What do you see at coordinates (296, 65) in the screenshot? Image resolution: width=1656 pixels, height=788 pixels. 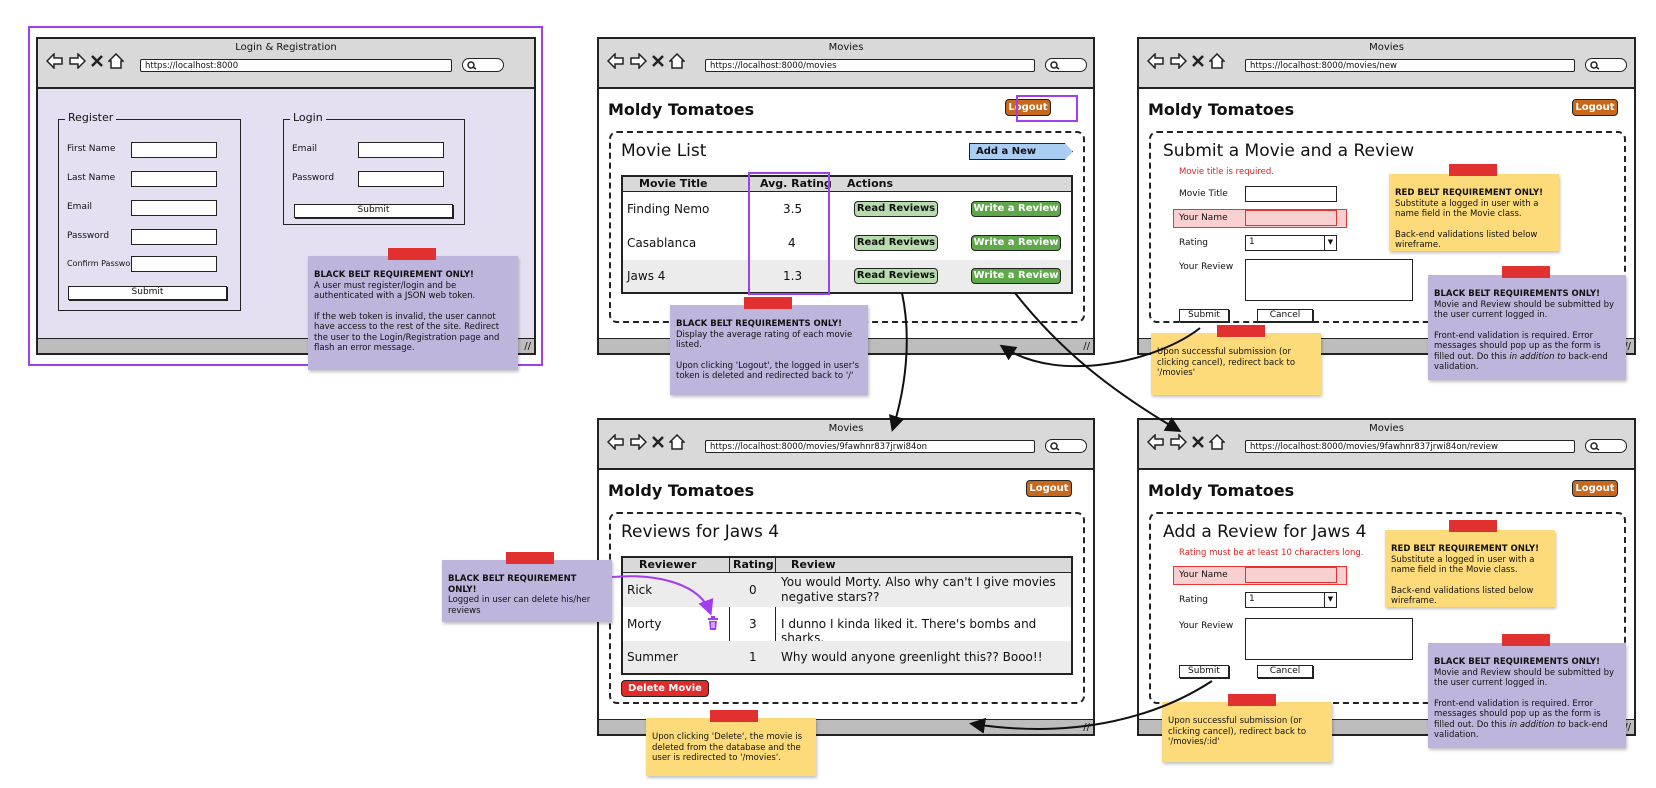 I see `url-bar: https://localhost:8000` at bounding box center [296, 65].